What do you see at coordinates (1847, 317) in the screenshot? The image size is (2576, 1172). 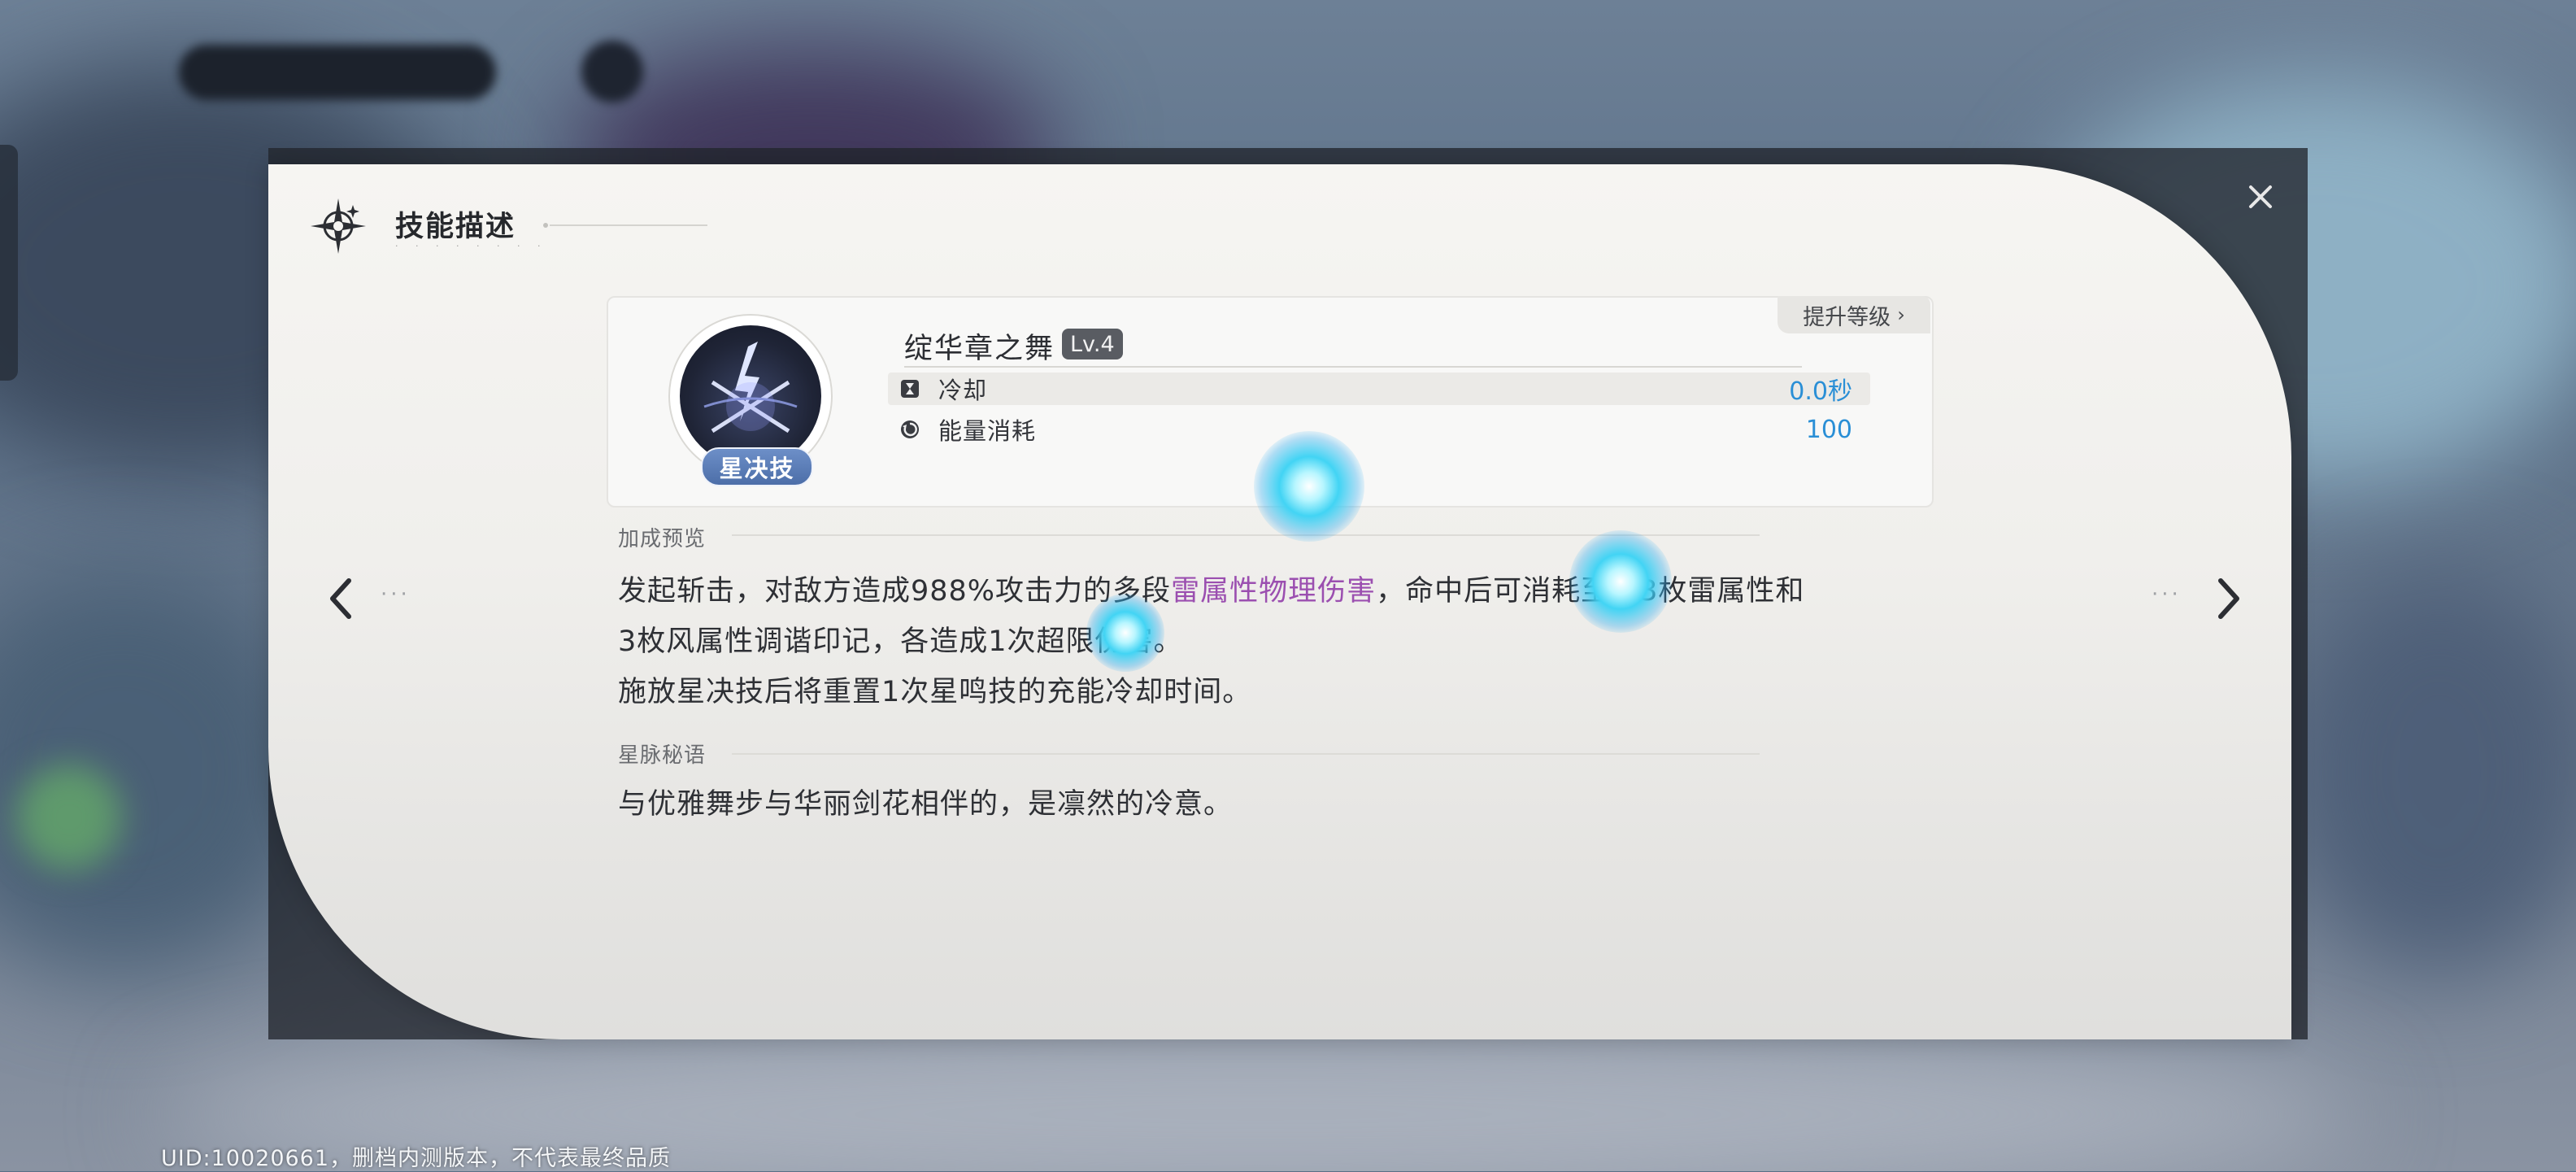 I see `upgrade-level-label: 提升等级` at bounding box center [1847, 317].